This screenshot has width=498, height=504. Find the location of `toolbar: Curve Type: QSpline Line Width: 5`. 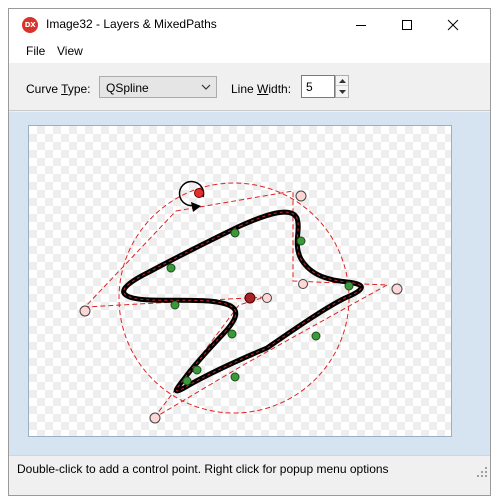

toolbar: Curve Type: QSpline Line Width: 5 is located at coordinates (249, 87).